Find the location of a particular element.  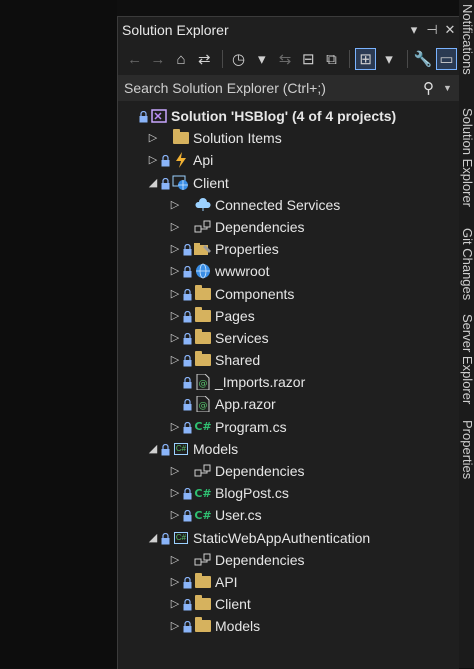

csharp-project-icon: C# is located at coordinates (181, 448).